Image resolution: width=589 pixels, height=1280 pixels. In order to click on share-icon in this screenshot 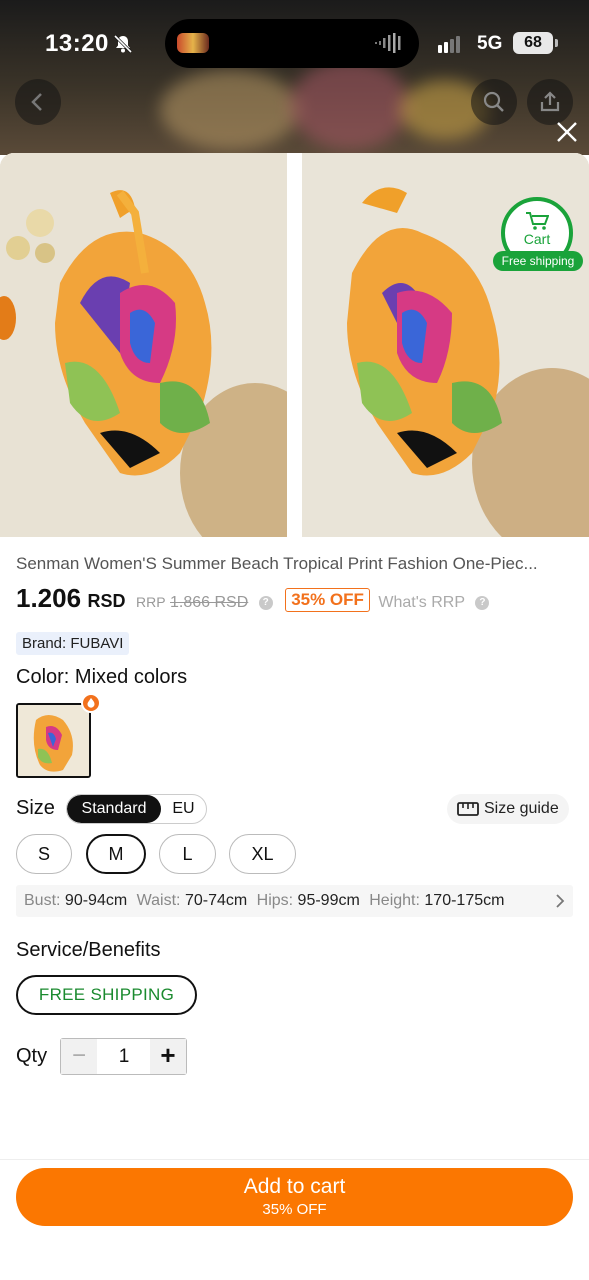, I will do `click(550, 101)`.